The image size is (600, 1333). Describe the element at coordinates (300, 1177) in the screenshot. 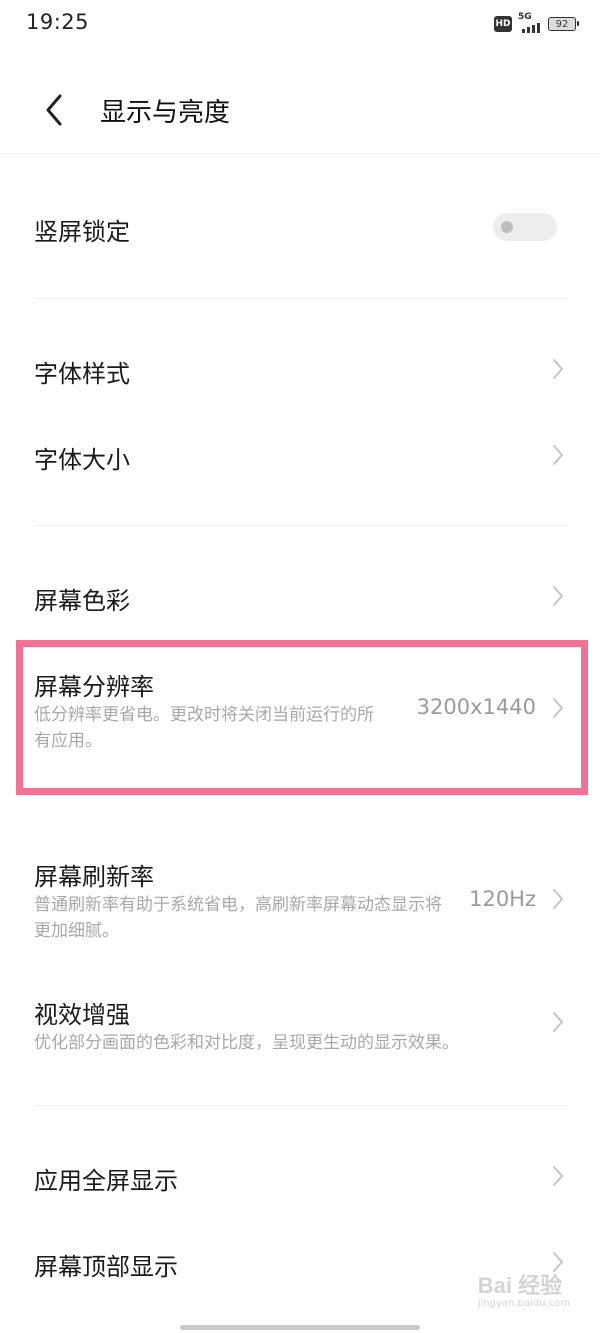

I see `setting-fullscreen-apps: 应用全屏显示` at that location.